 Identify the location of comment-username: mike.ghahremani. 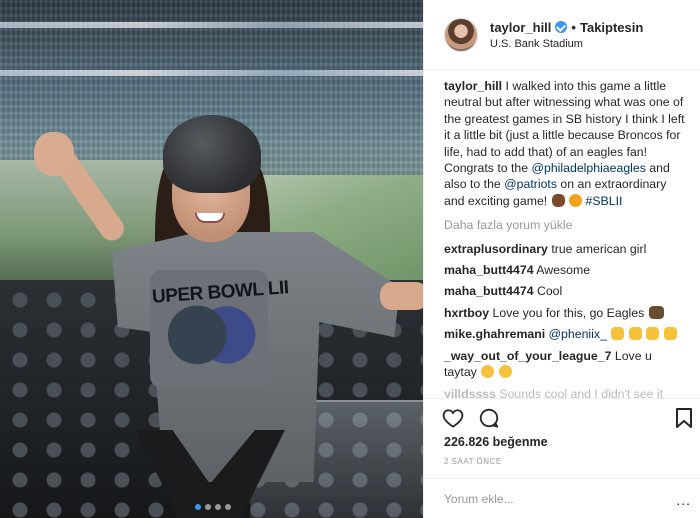
(494, 334).